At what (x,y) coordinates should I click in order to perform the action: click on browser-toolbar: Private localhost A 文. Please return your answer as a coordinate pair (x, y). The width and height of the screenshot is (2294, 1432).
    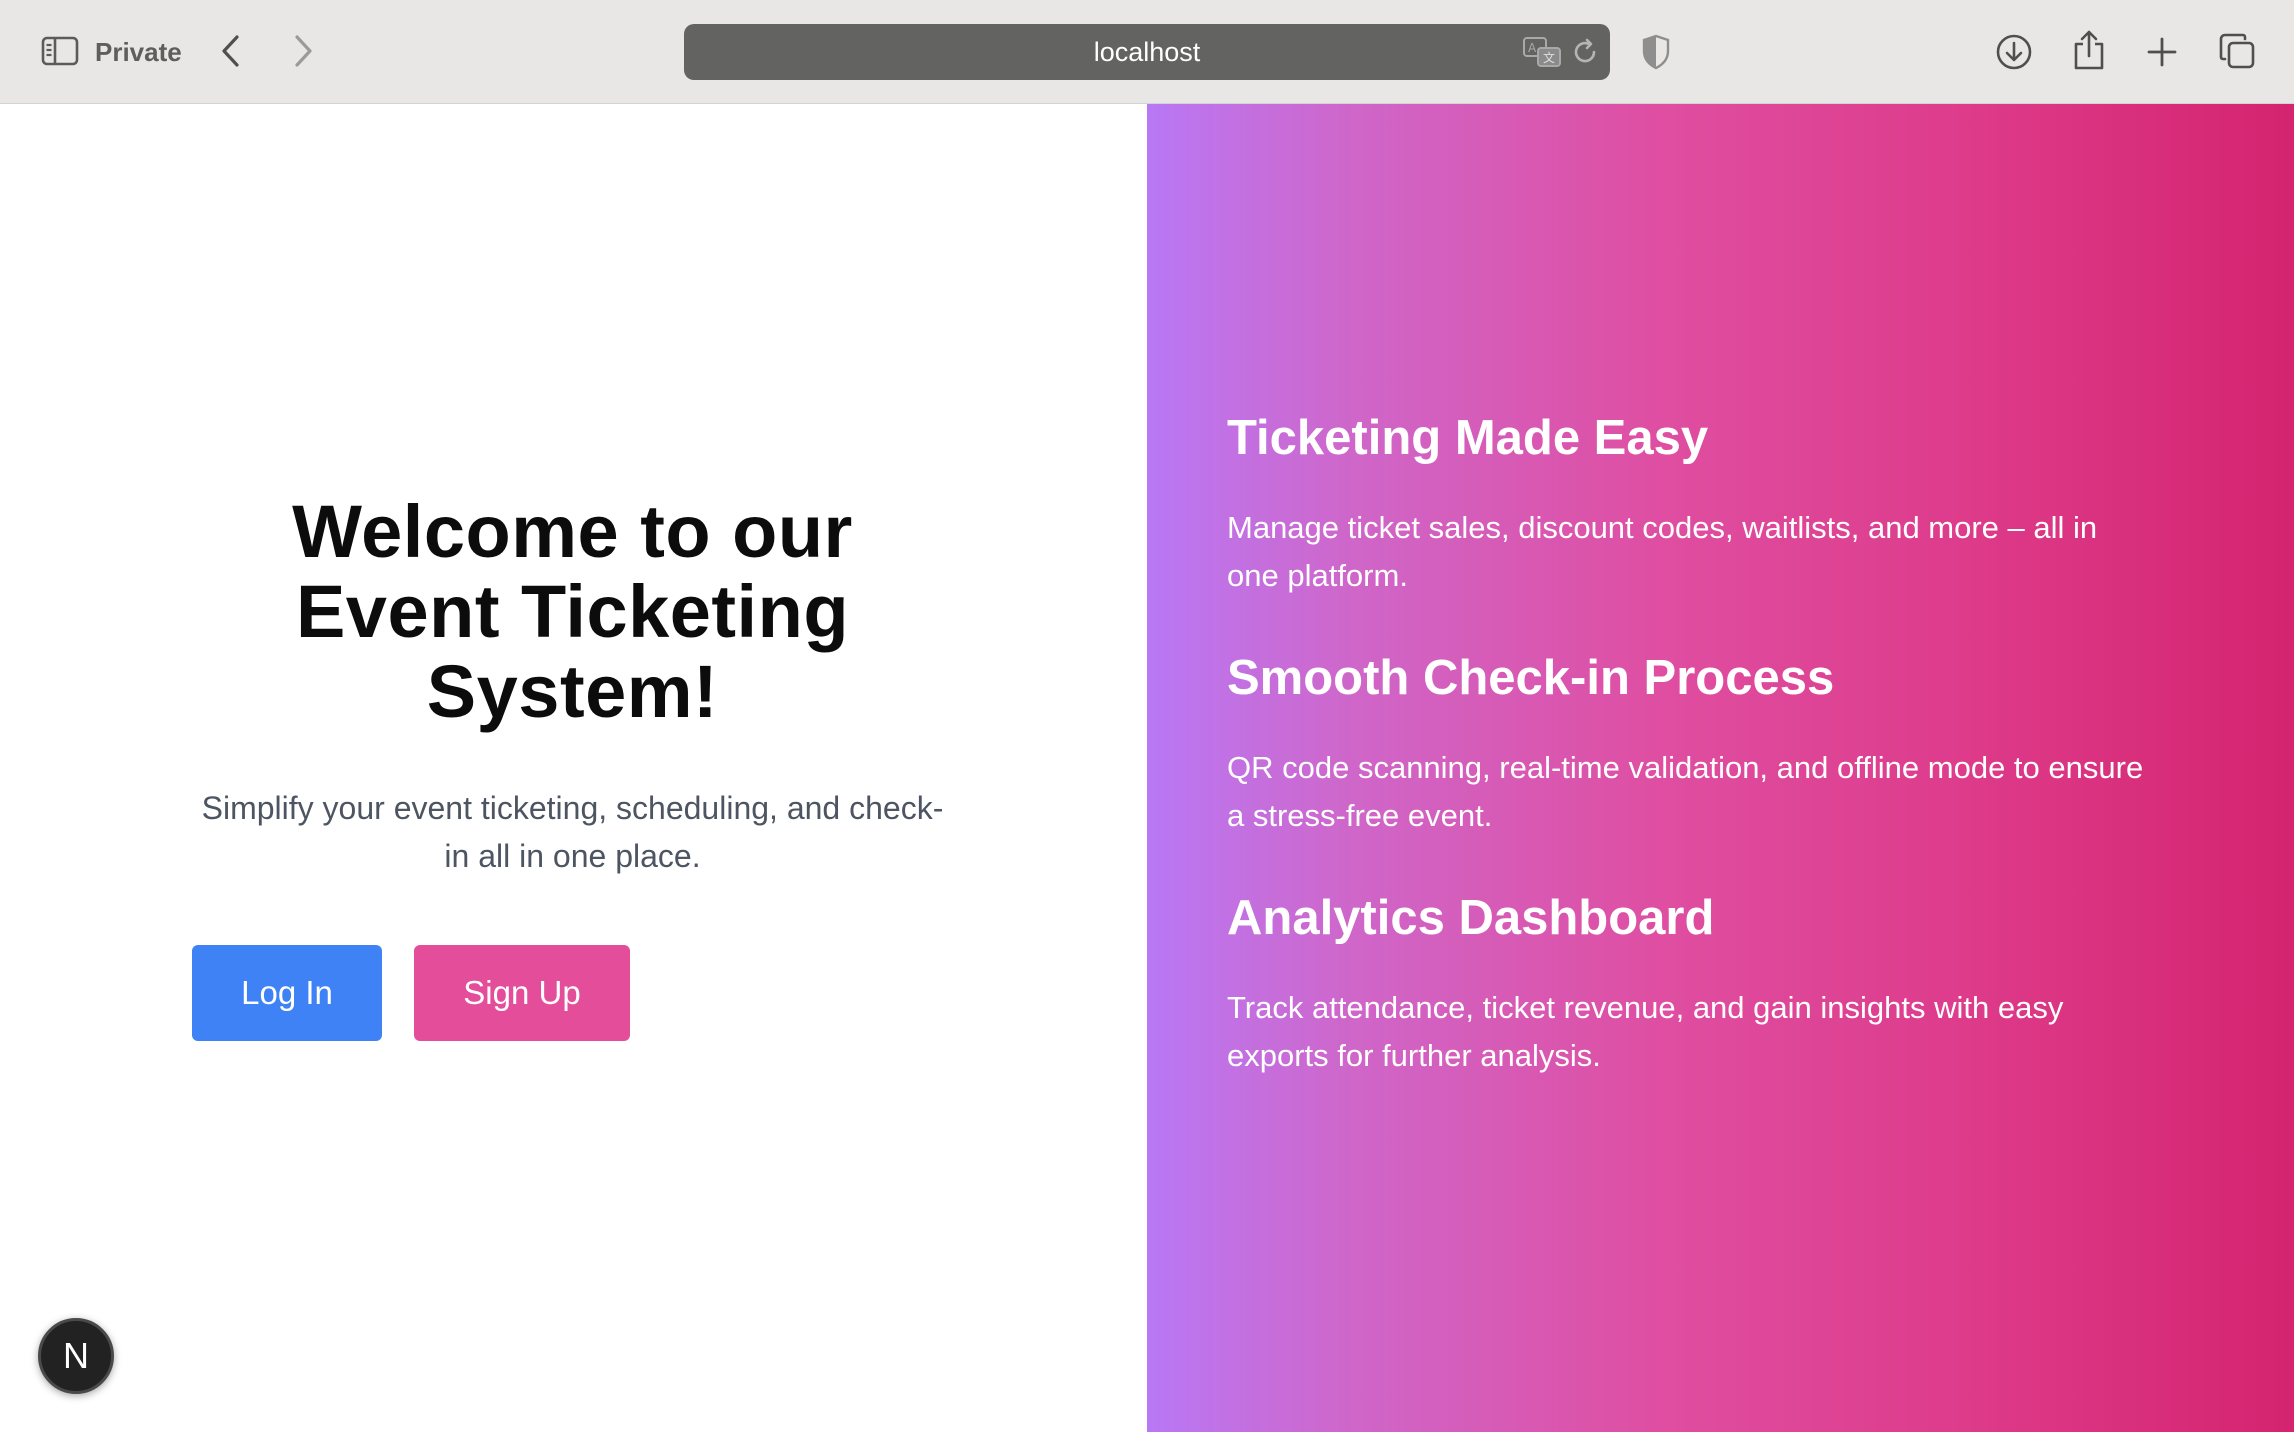
    Looking at the image, I should click on (1147, 52).